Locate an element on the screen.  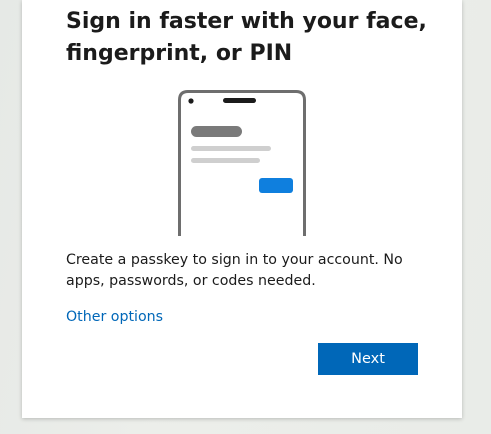
phone-speaker is located at coordinates (239, 100).